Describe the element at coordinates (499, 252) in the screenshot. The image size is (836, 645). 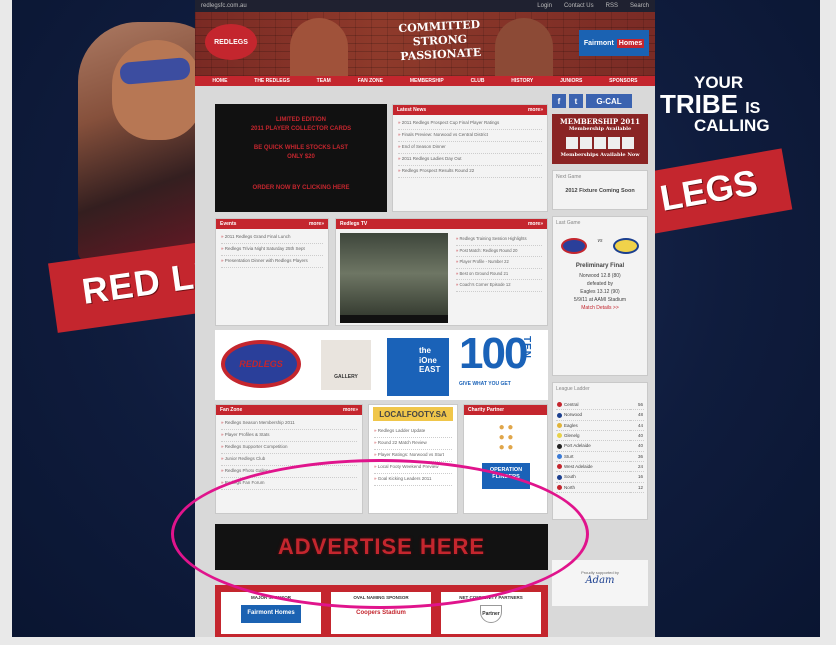
I see `list-item: Post Match: Redlegs Round 20` at that location.